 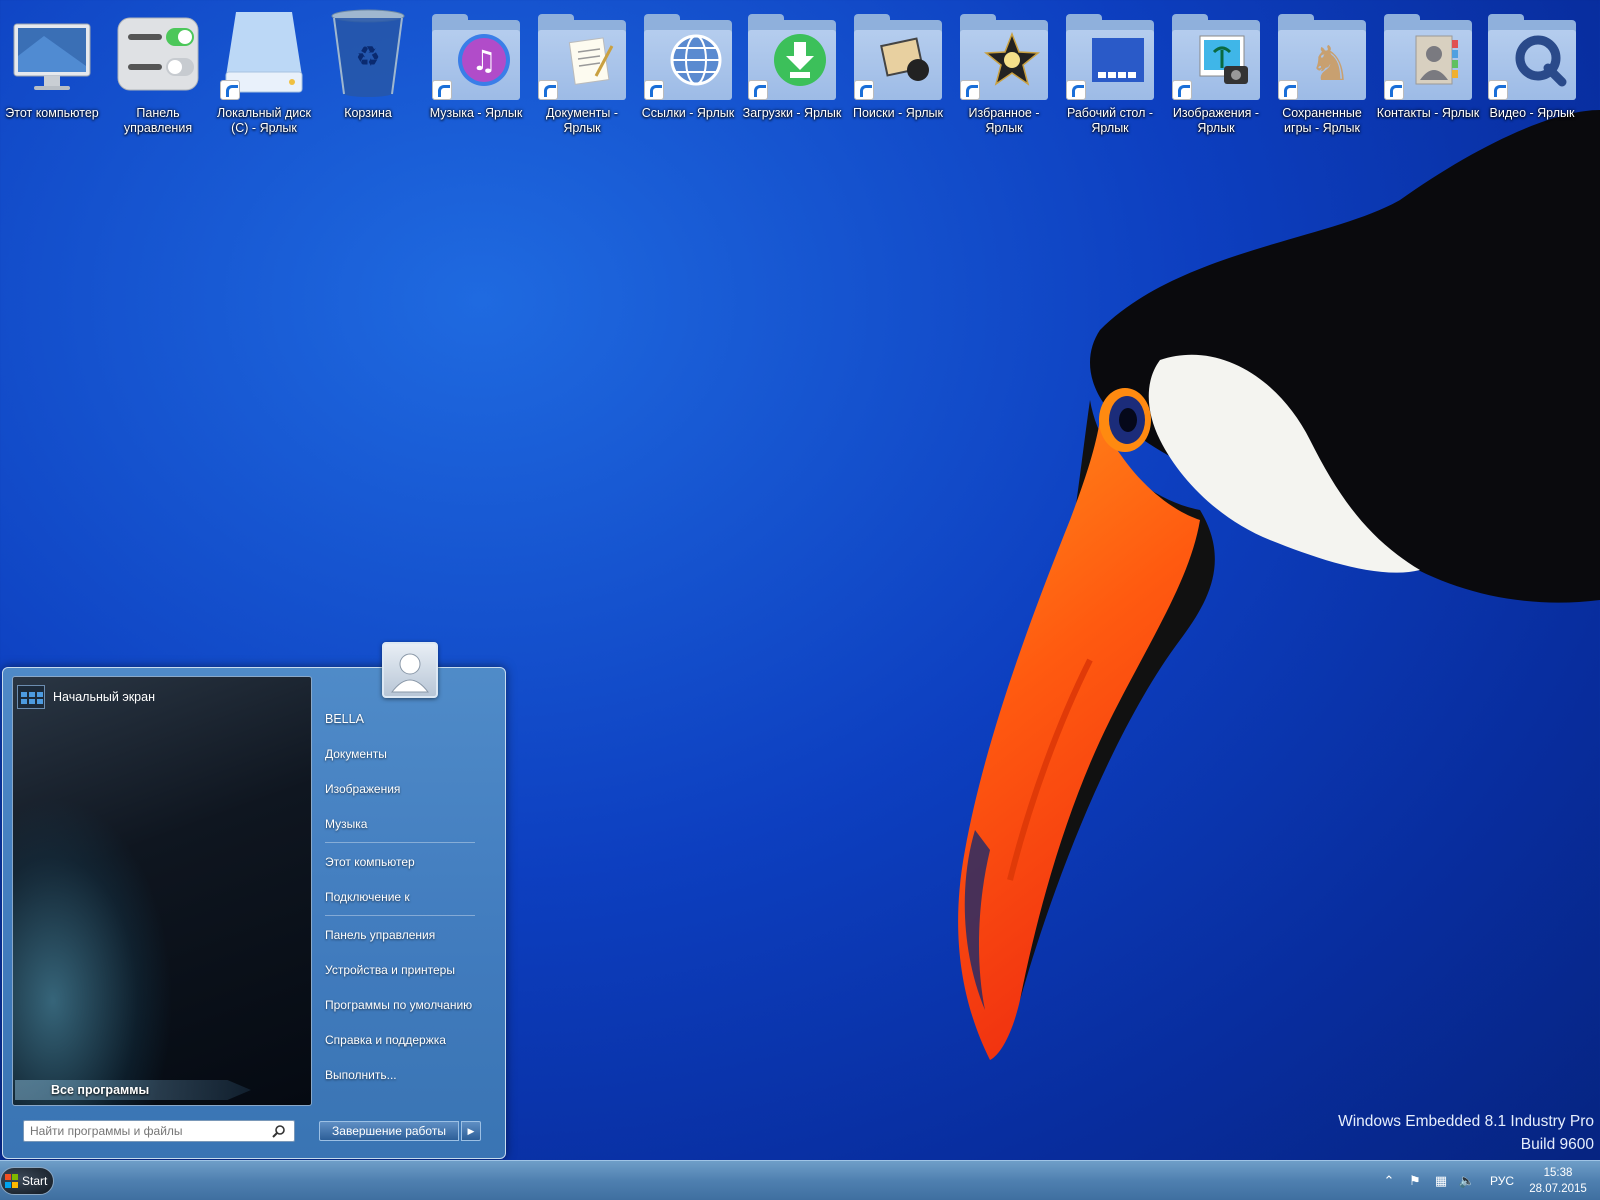 I want to click on desktop-icon-documents: Документы - Ярлык, so click(x=582, y=74).